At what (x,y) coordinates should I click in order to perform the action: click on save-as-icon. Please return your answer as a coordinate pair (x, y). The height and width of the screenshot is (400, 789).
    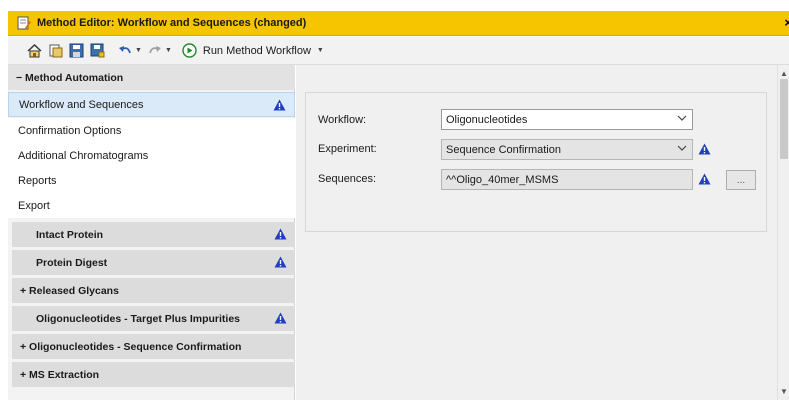
    Looking at the image, I should click on (97, 50).